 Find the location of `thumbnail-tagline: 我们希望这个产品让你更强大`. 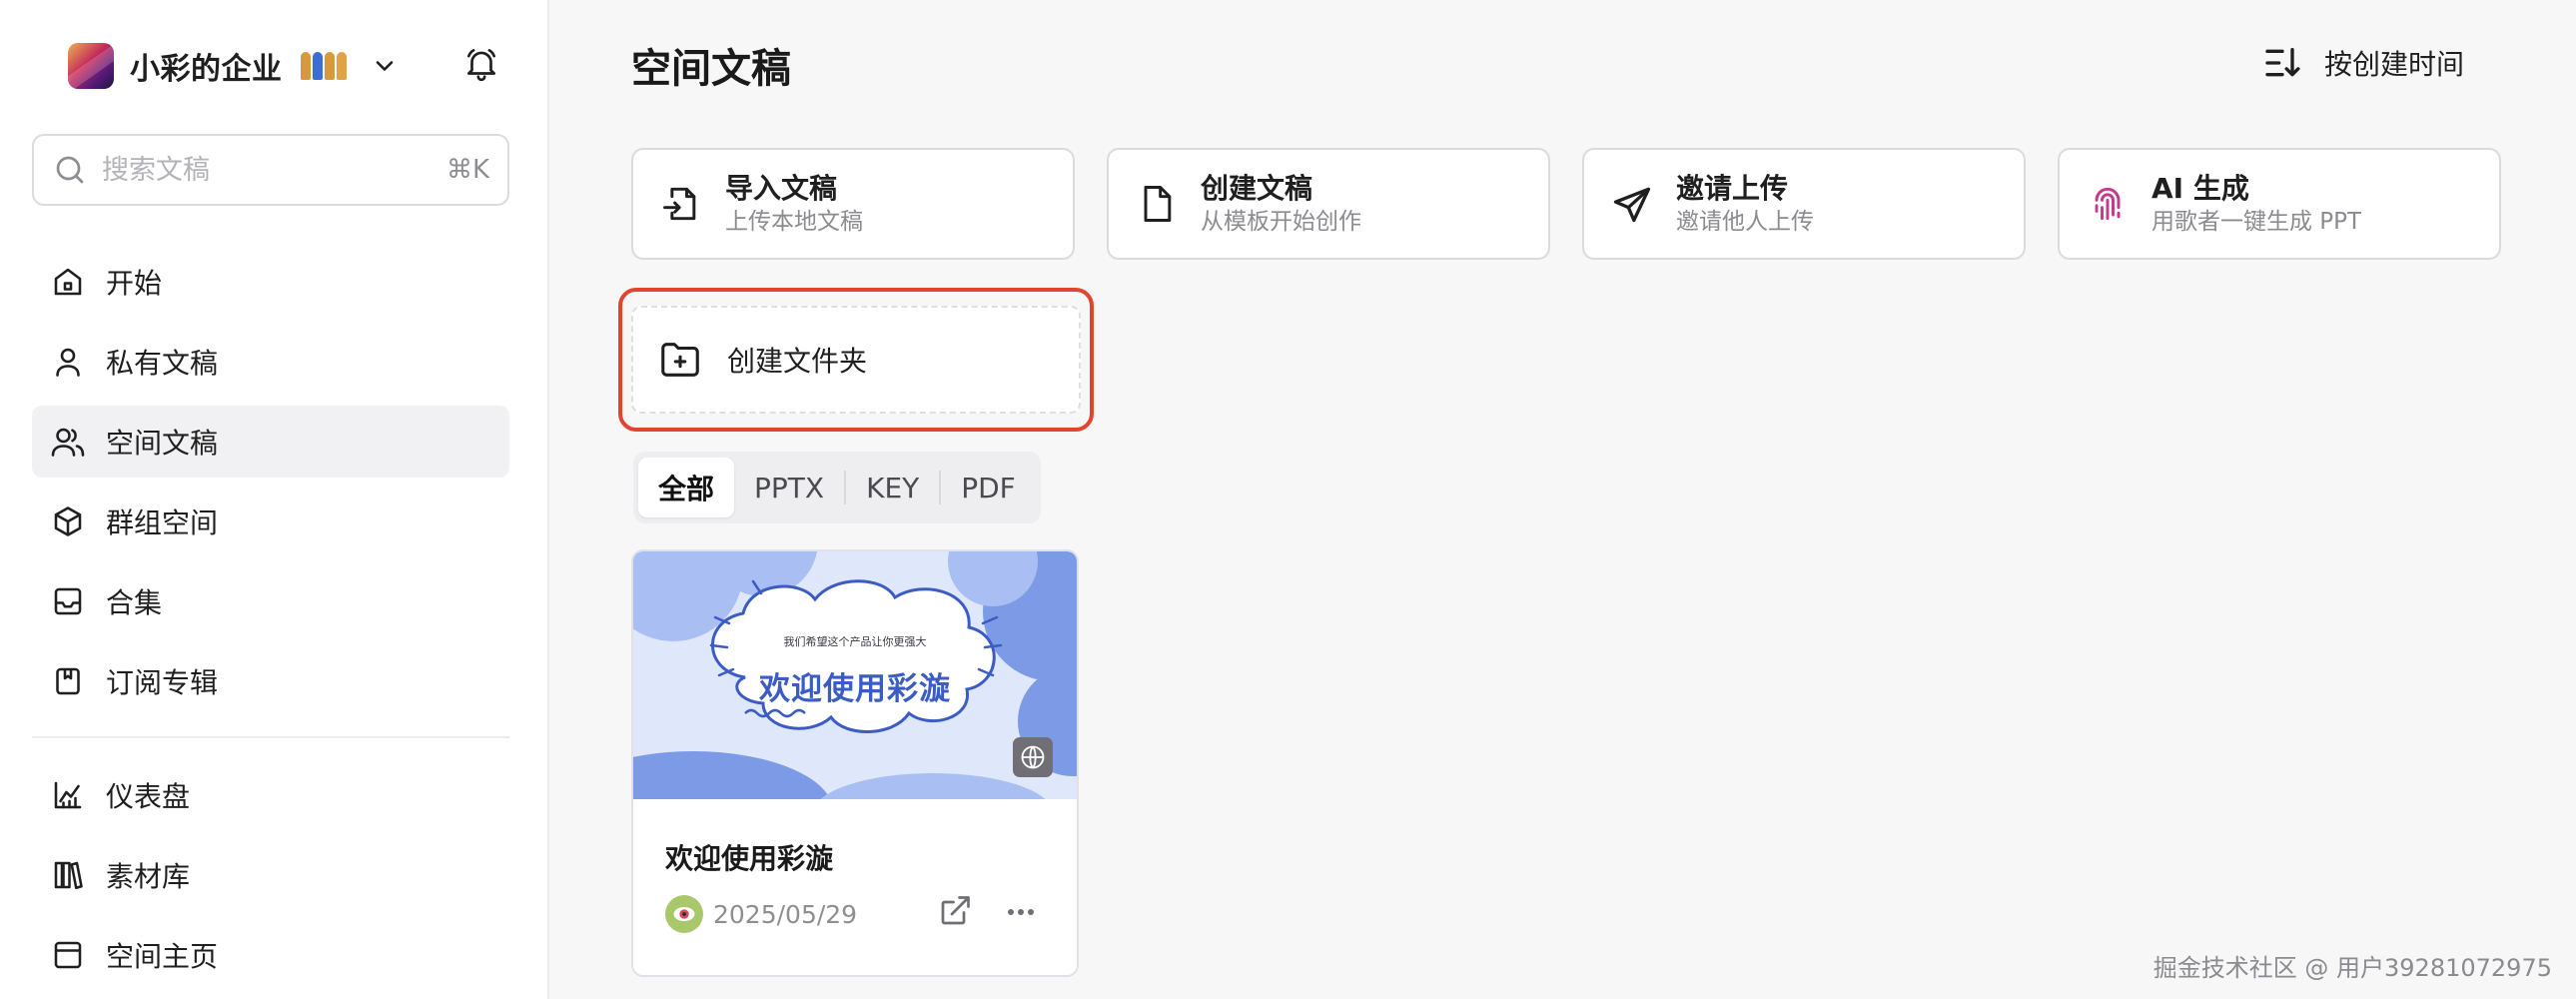

thumbnail-tagline: 我们希望这个产品让你更强大 is located at coordinates (855, 642).